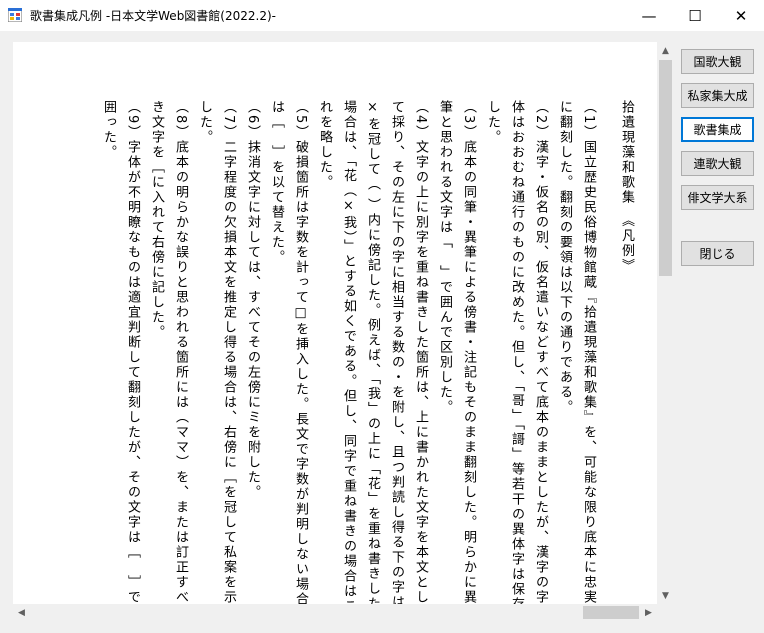 The height and width of the screenshot is (633, 764). I want to click on renga-taikan-button: 連歌大観, so click(717, 163).